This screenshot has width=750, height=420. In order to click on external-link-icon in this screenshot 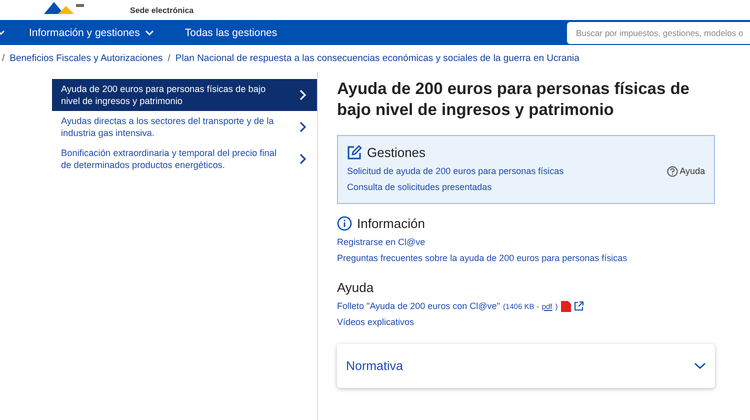, I will do `click(579, 306)`.